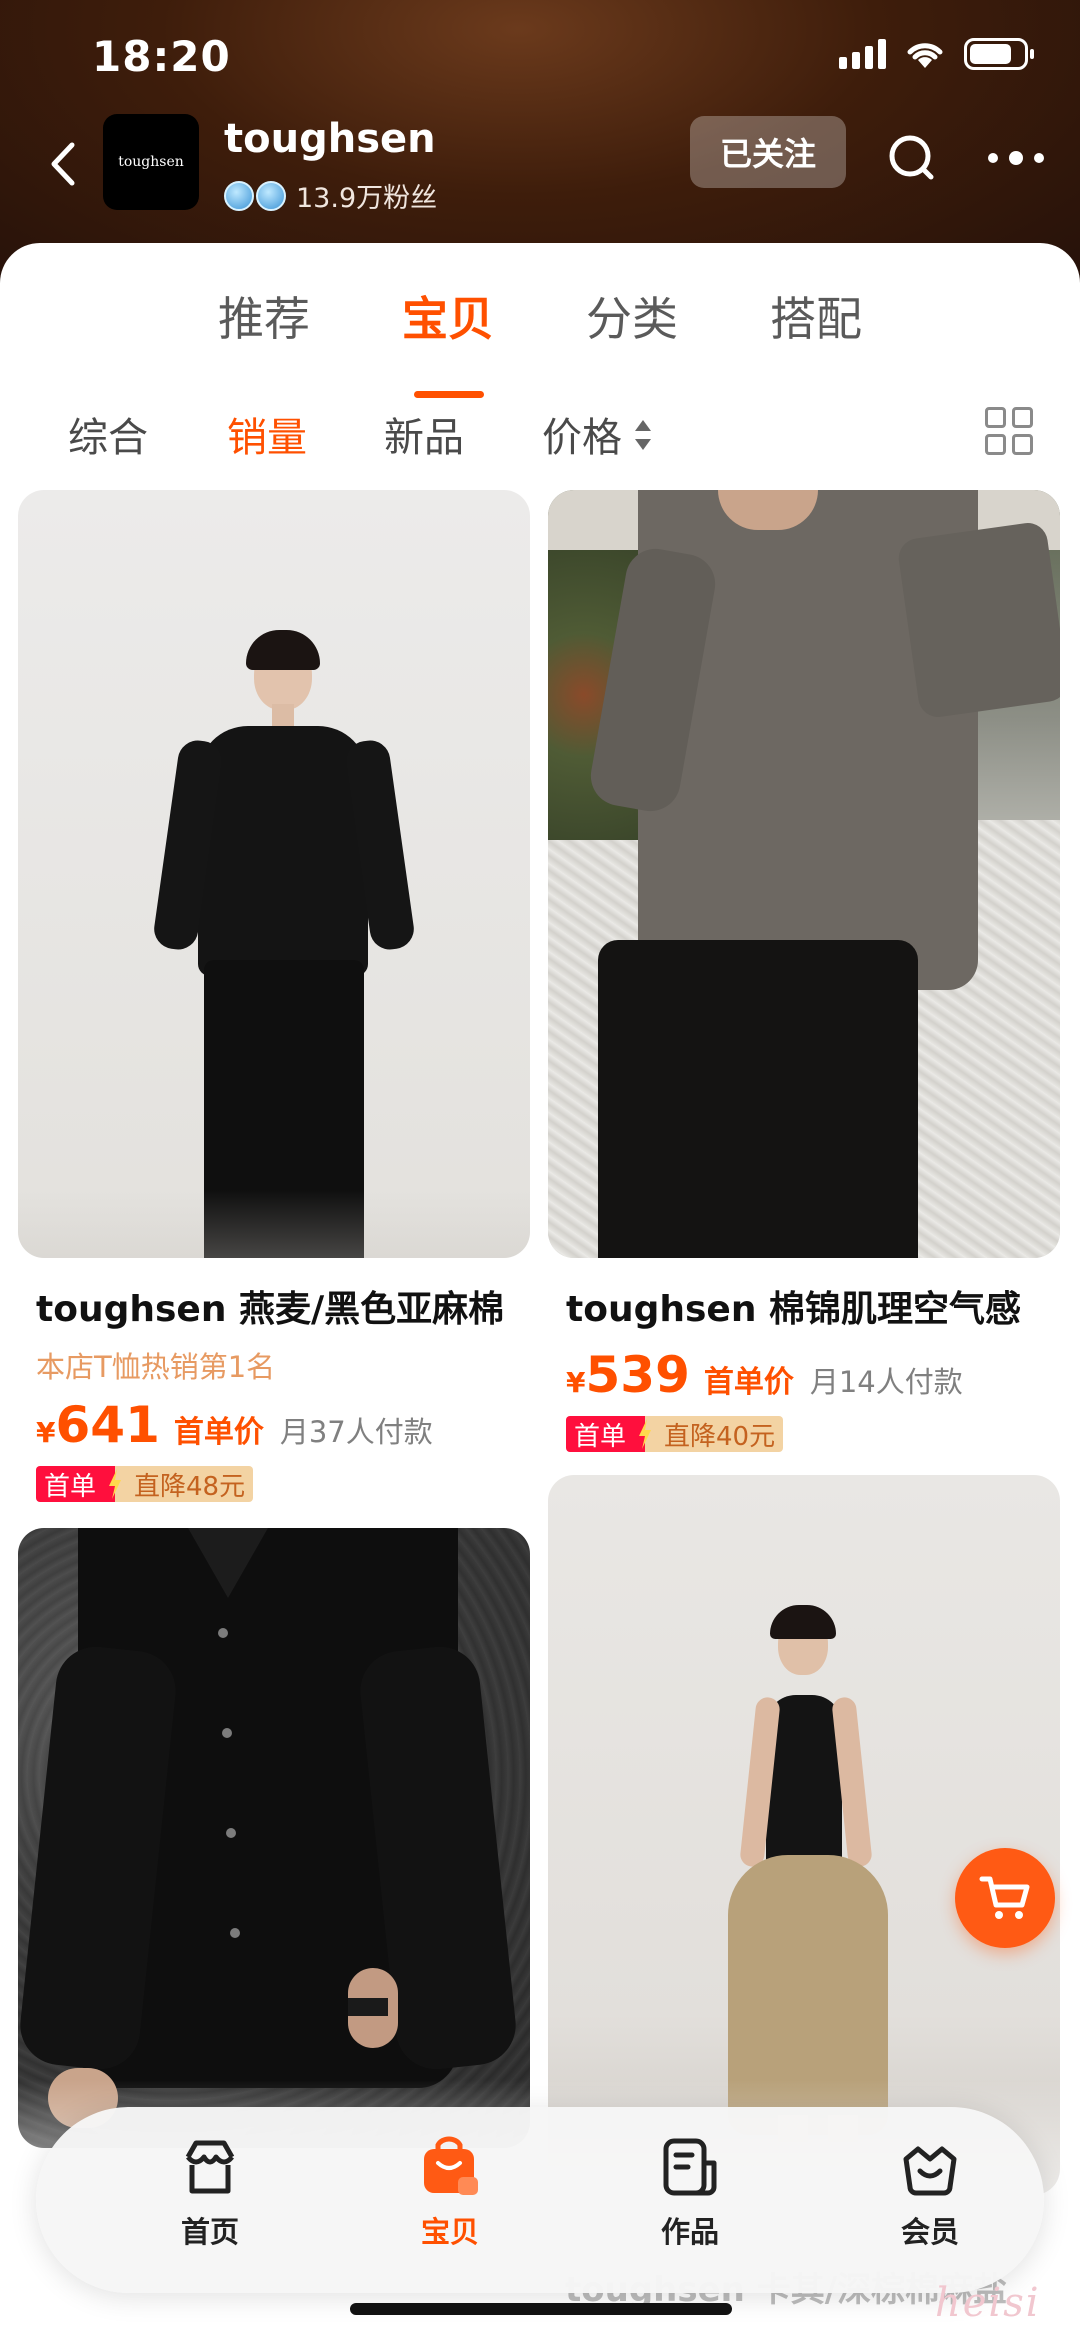 The width and height of the screenshot is (1080, 2337). I want to click on shop-logo: toughsen, so click(151, 162).